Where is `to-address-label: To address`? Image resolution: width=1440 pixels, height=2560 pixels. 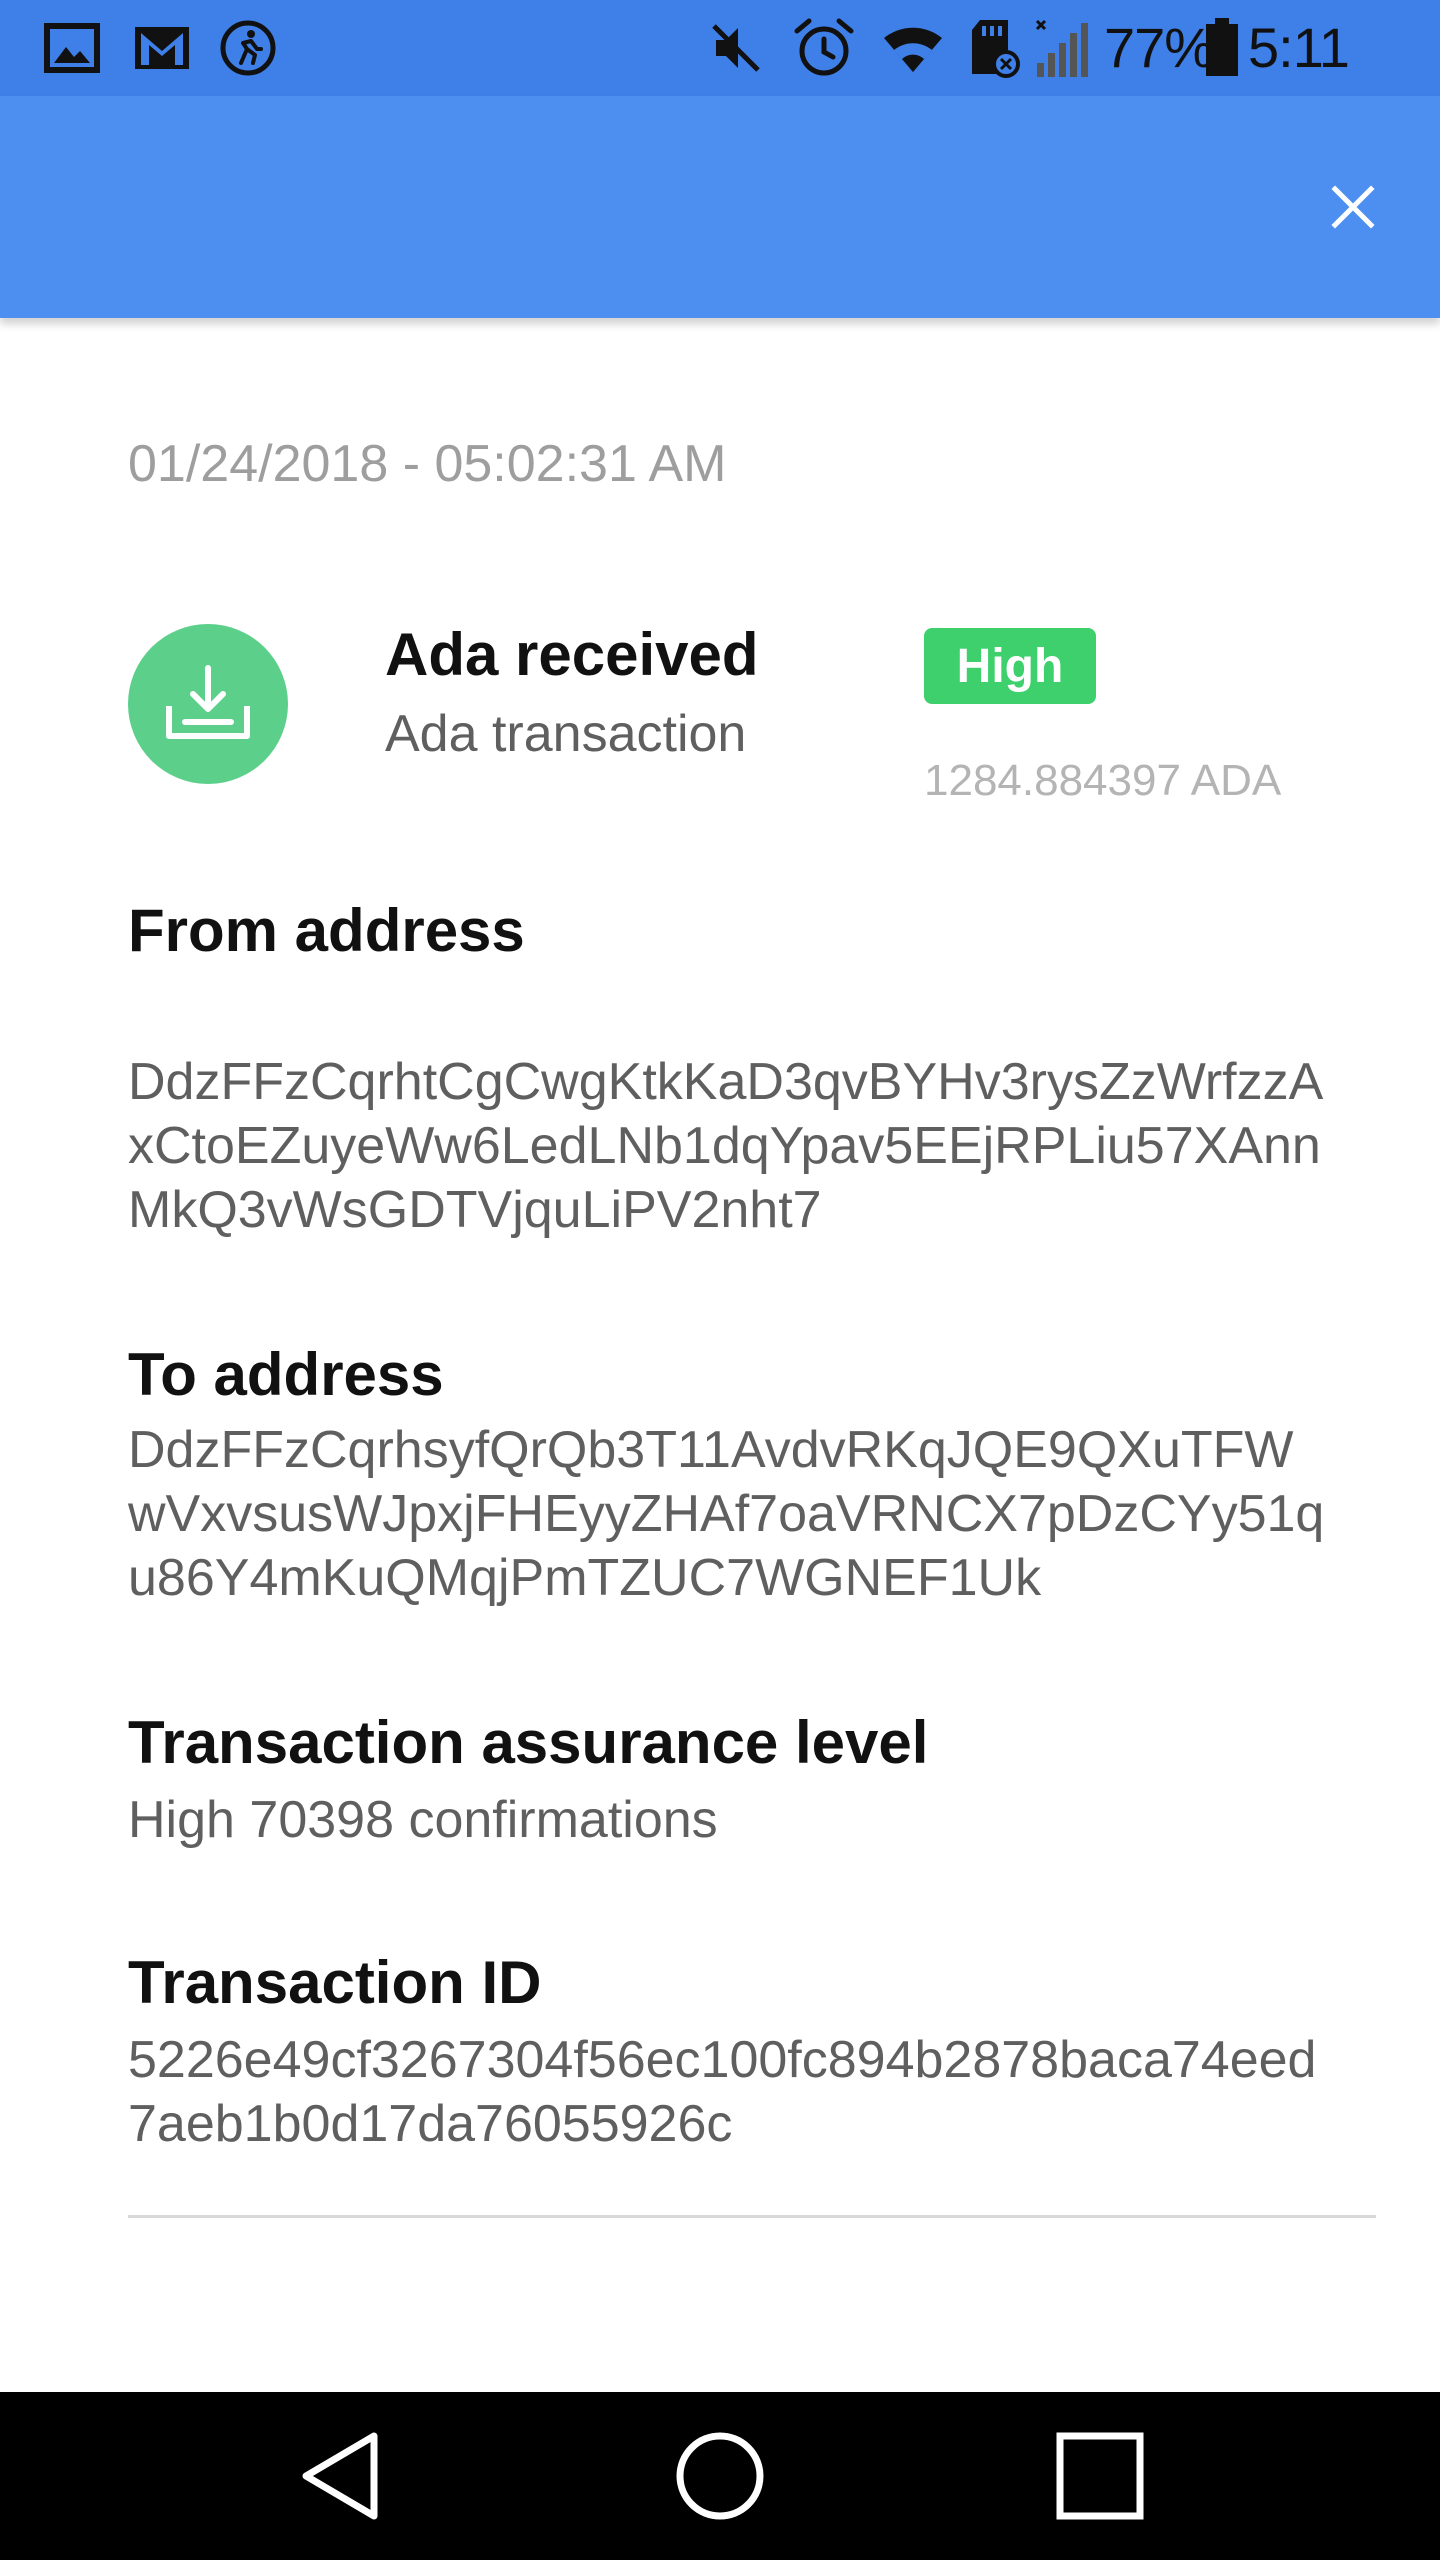 to-address-label: To address is located at coordinates (286, 1374).